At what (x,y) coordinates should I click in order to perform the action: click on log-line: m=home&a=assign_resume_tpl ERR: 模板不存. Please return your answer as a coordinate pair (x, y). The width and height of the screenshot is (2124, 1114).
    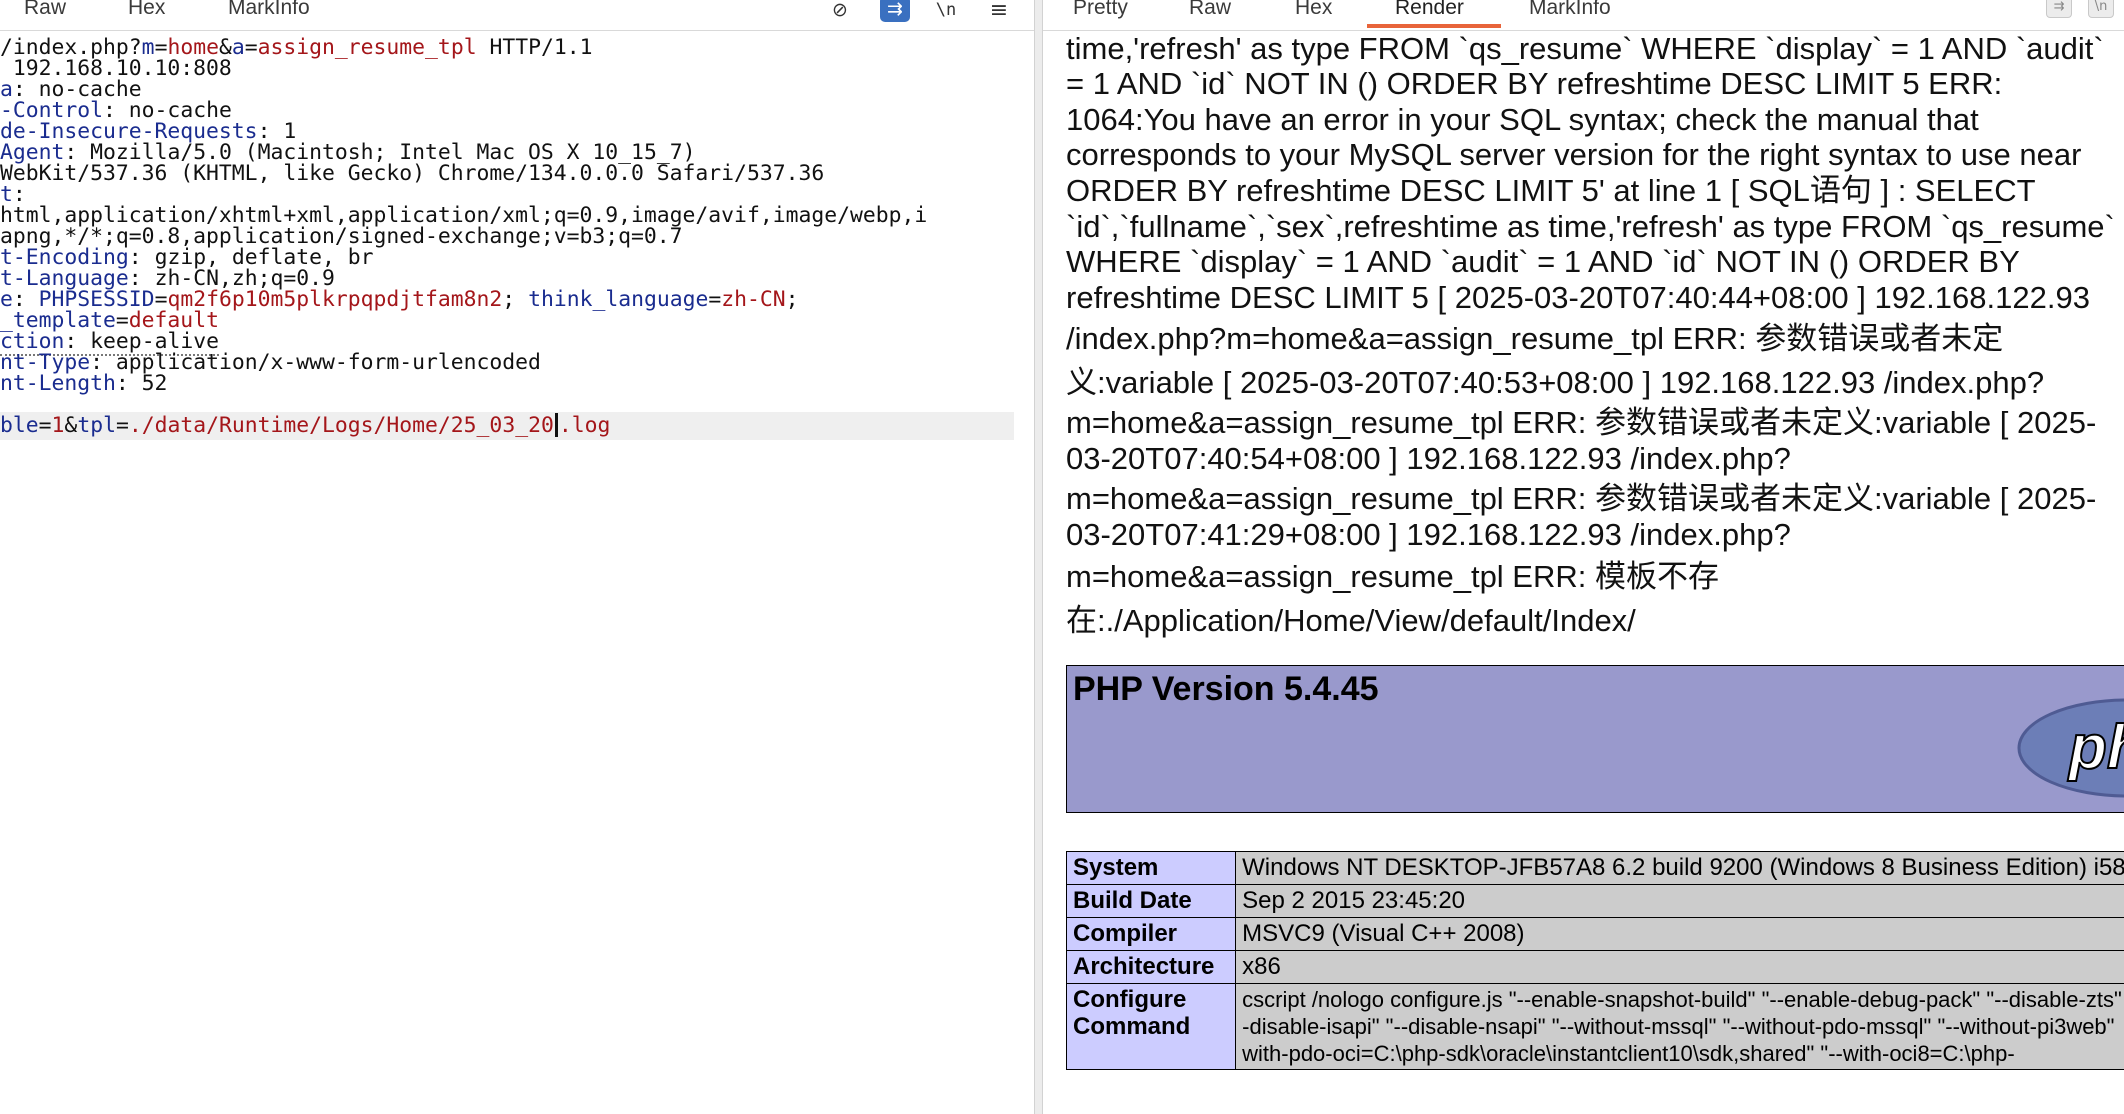
    Looking at the image, I should click on (1392, 576).